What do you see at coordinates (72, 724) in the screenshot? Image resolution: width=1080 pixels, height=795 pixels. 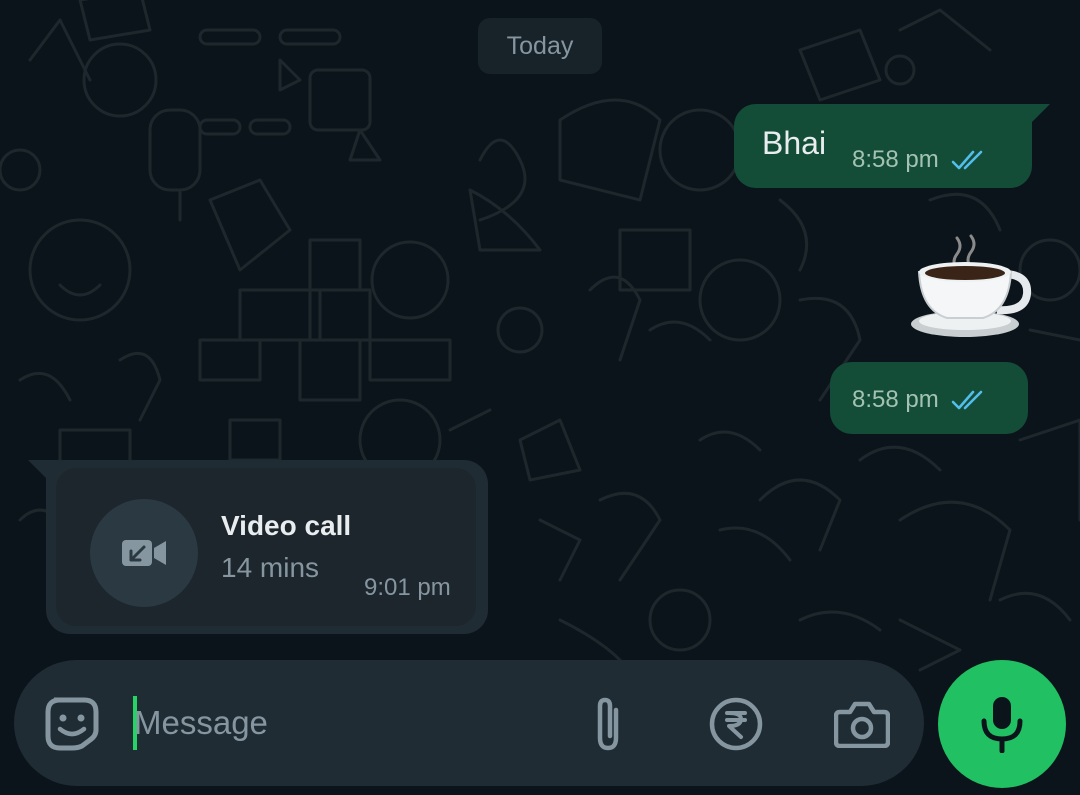 I see `sticker-smile-icon` at bounding box center [72, 724].